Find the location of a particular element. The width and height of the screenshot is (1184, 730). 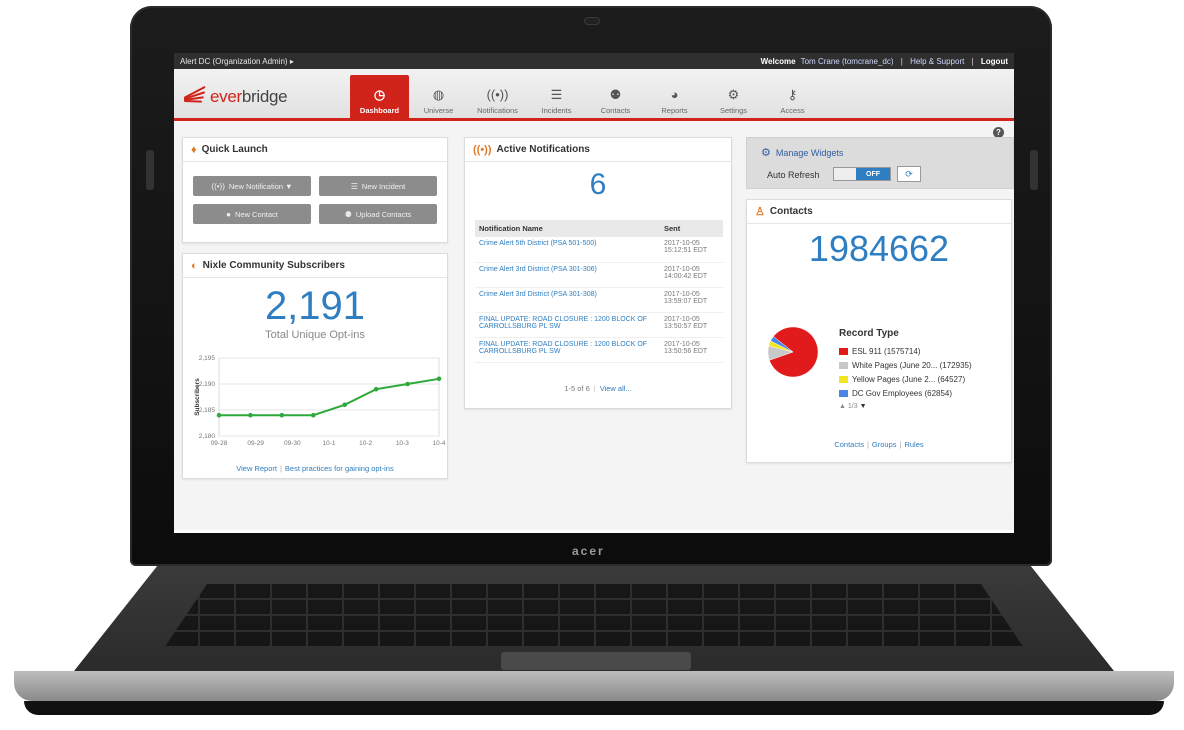

legend-item: DC Gov Employees (62854) is located at coordinates (905, 393).